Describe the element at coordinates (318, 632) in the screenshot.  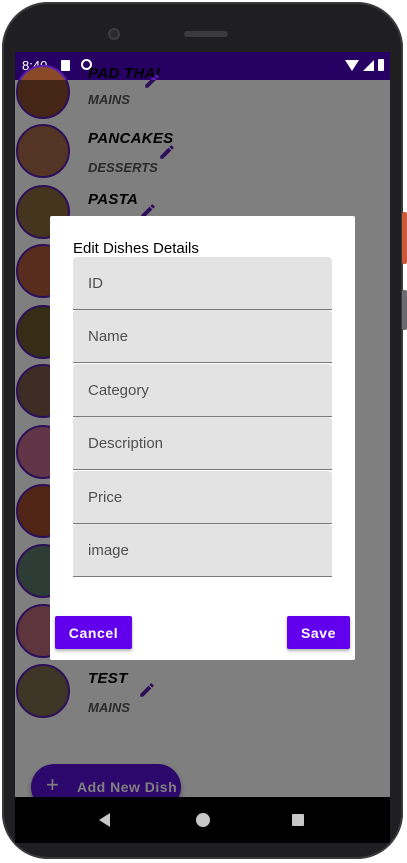
I see `save-button: Save` at that location.